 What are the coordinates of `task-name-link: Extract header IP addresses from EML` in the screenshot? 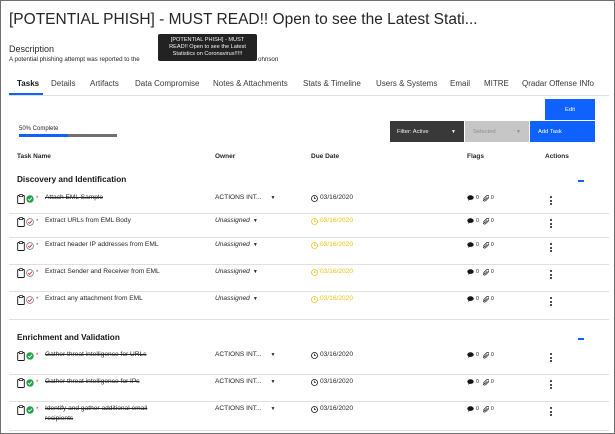 It's located at (105, 245).